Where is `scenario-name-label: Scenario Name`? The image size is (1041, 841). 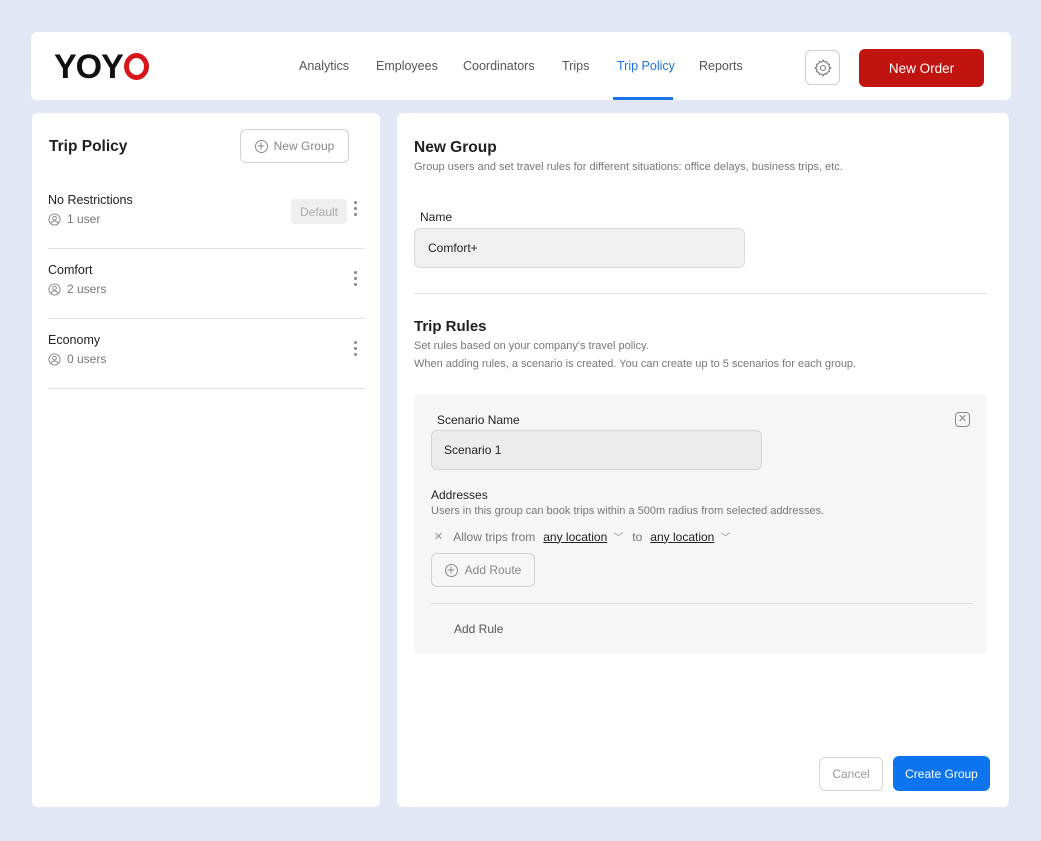
scenario-name-label: Scenario Name is located at coordinates (478, 420).